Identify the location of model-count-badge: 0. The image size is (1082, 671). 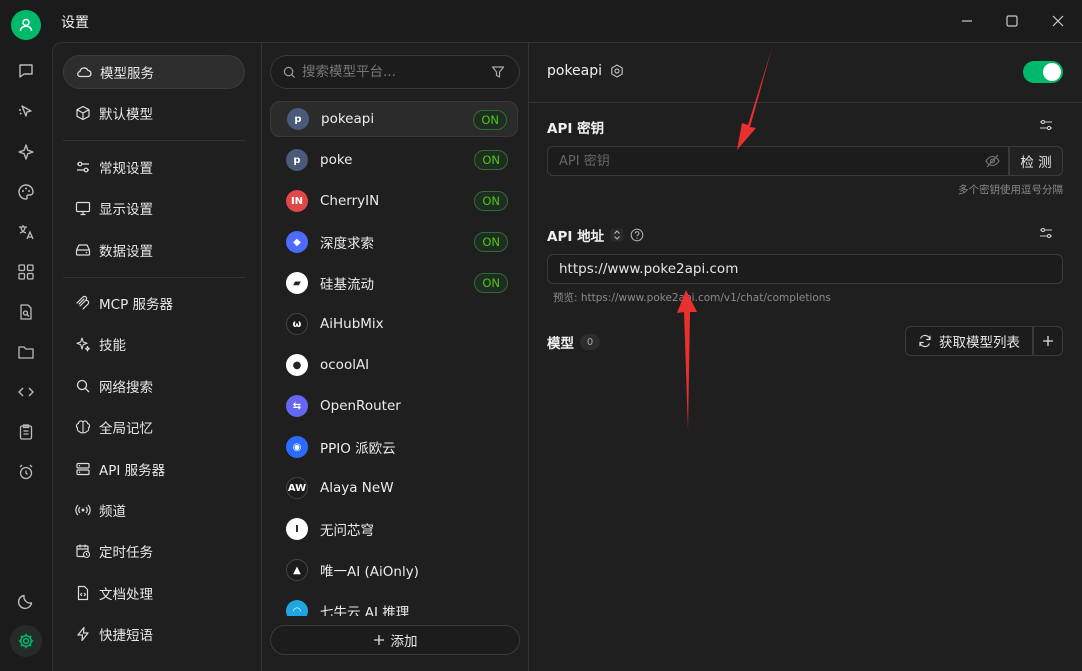
(590, 342).